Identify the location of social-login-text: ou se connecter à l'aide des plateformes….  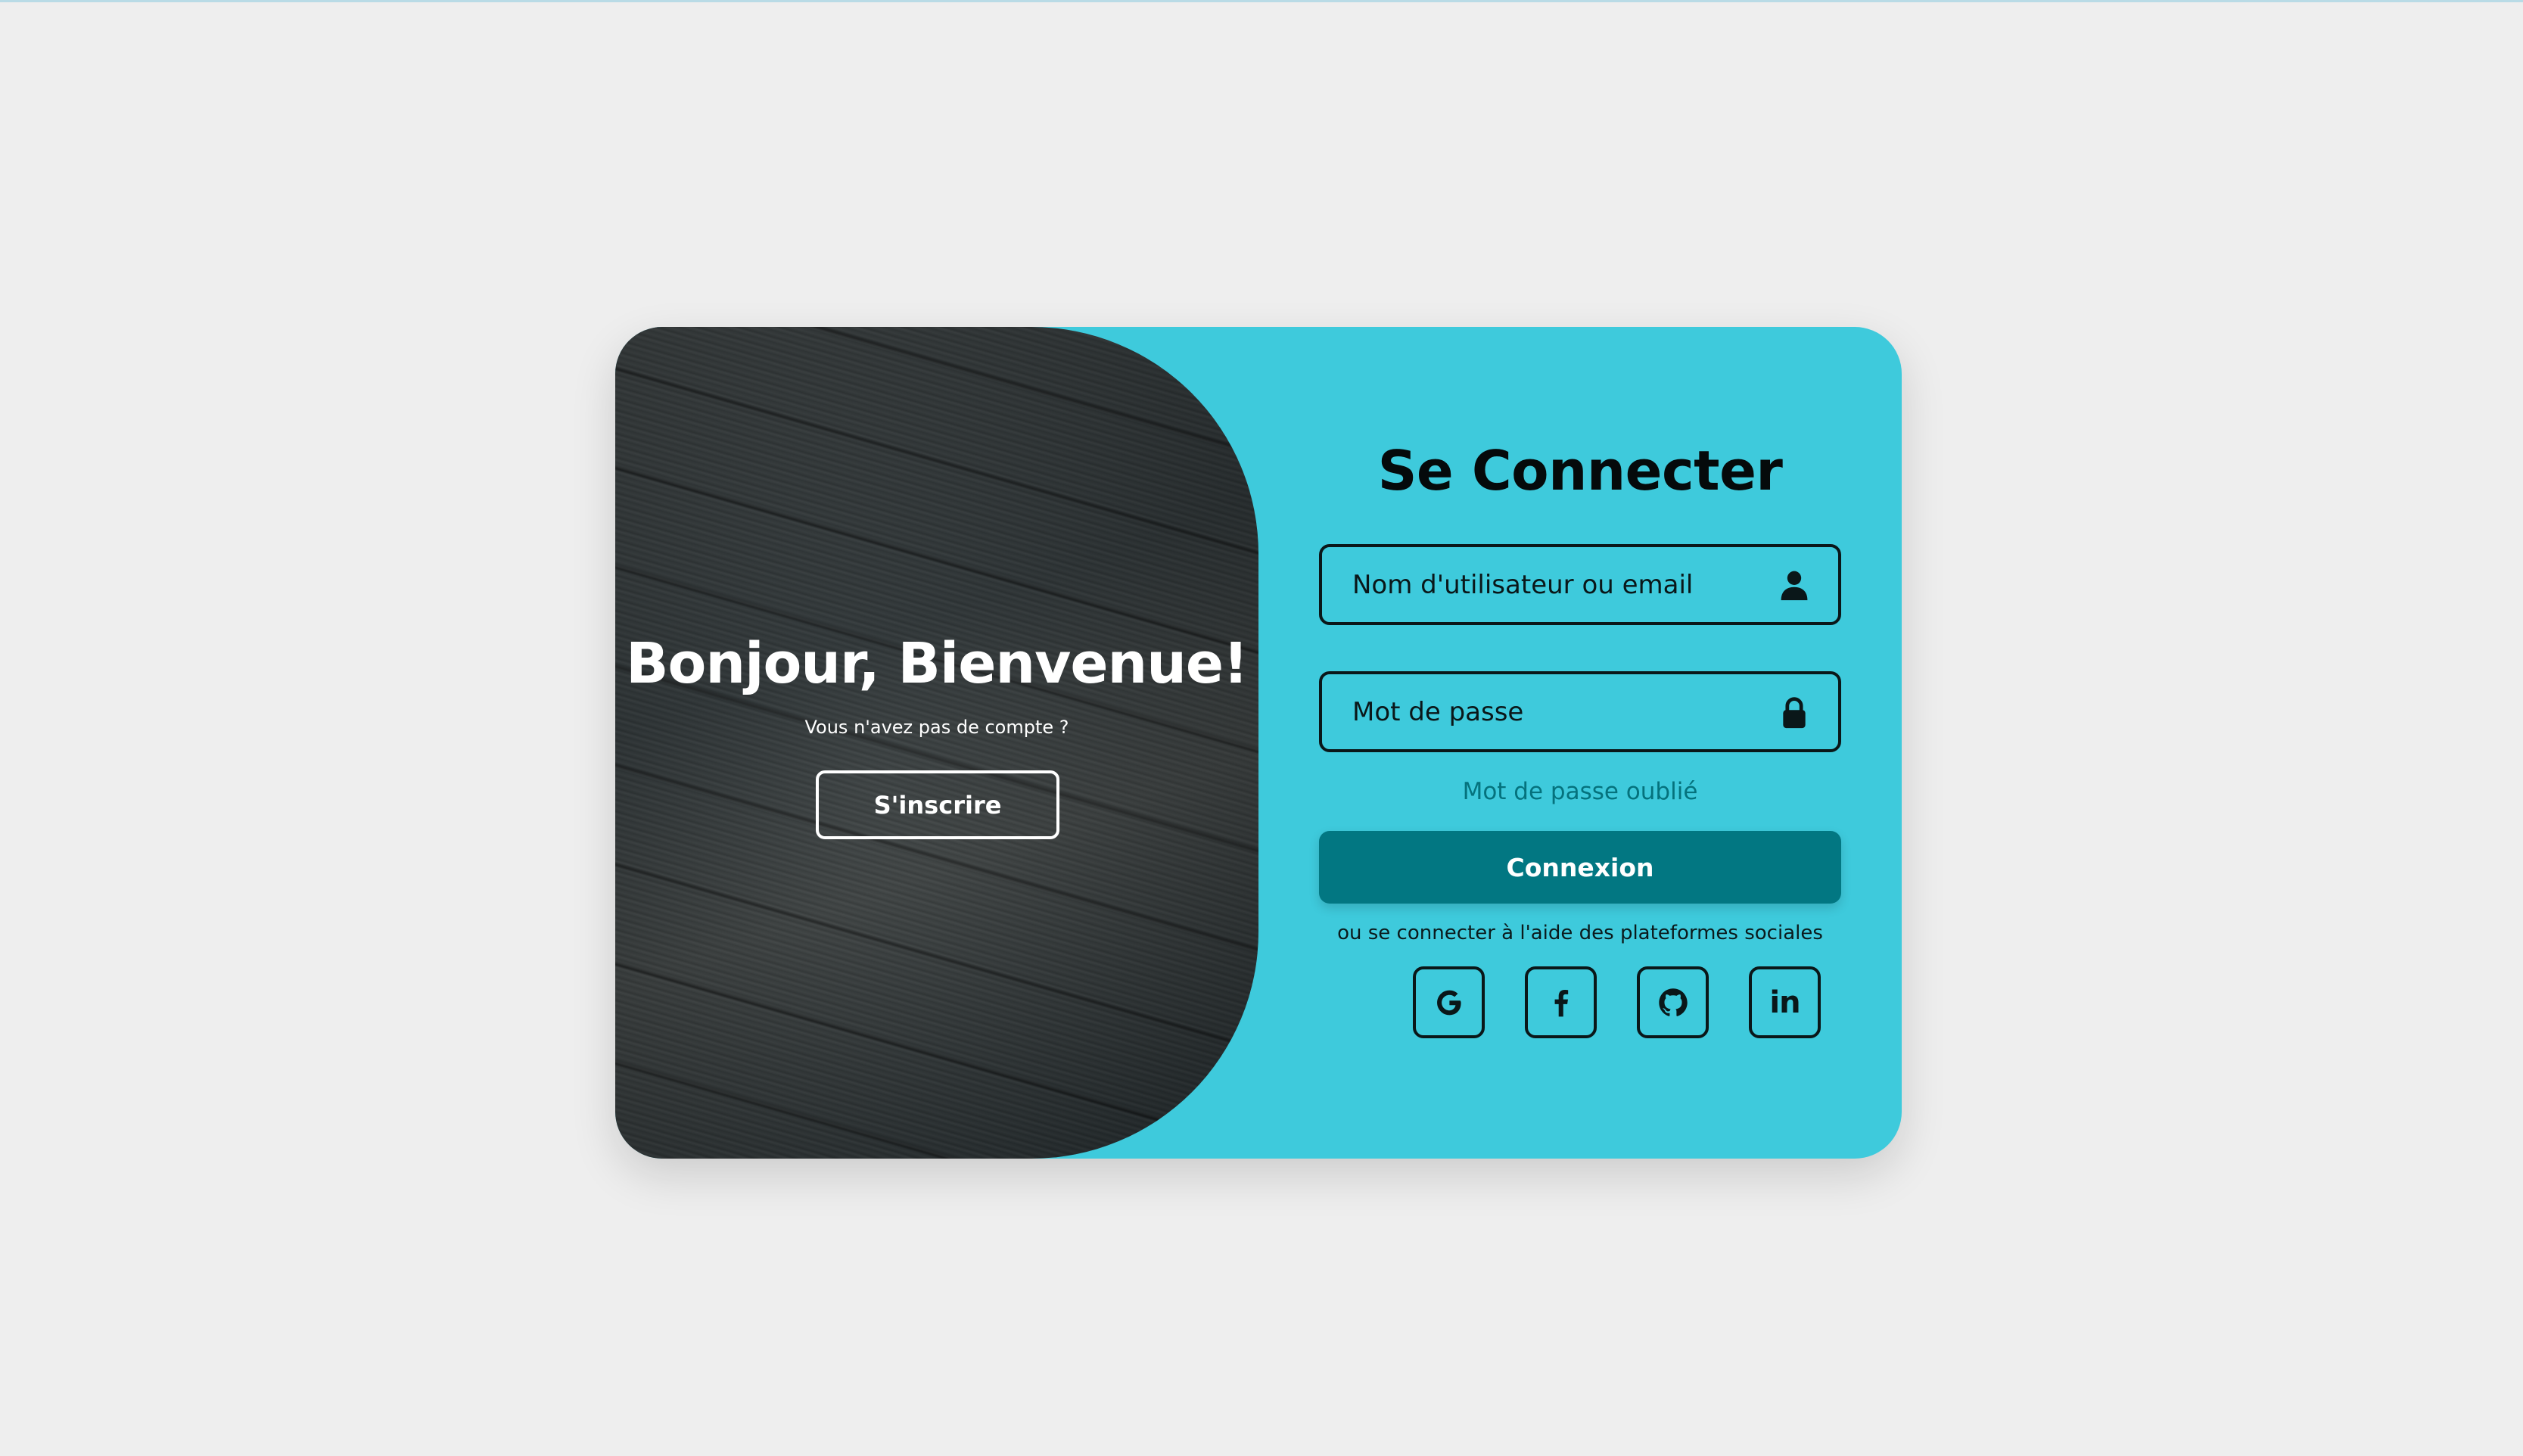
(1580, 933).